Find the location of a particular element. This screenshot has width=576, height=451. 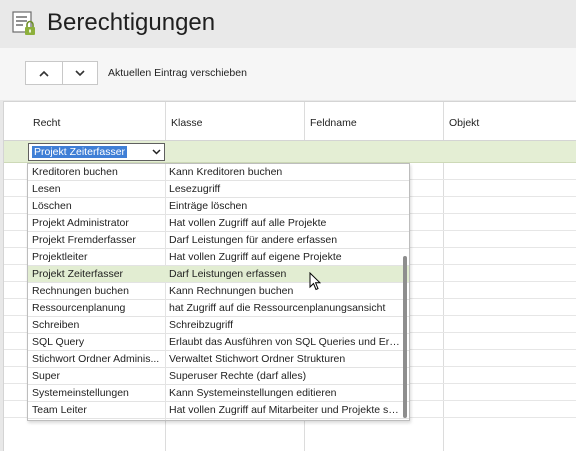

recht-combobox: Projekt Zeiterfasser is located at coordinates (96, 152).